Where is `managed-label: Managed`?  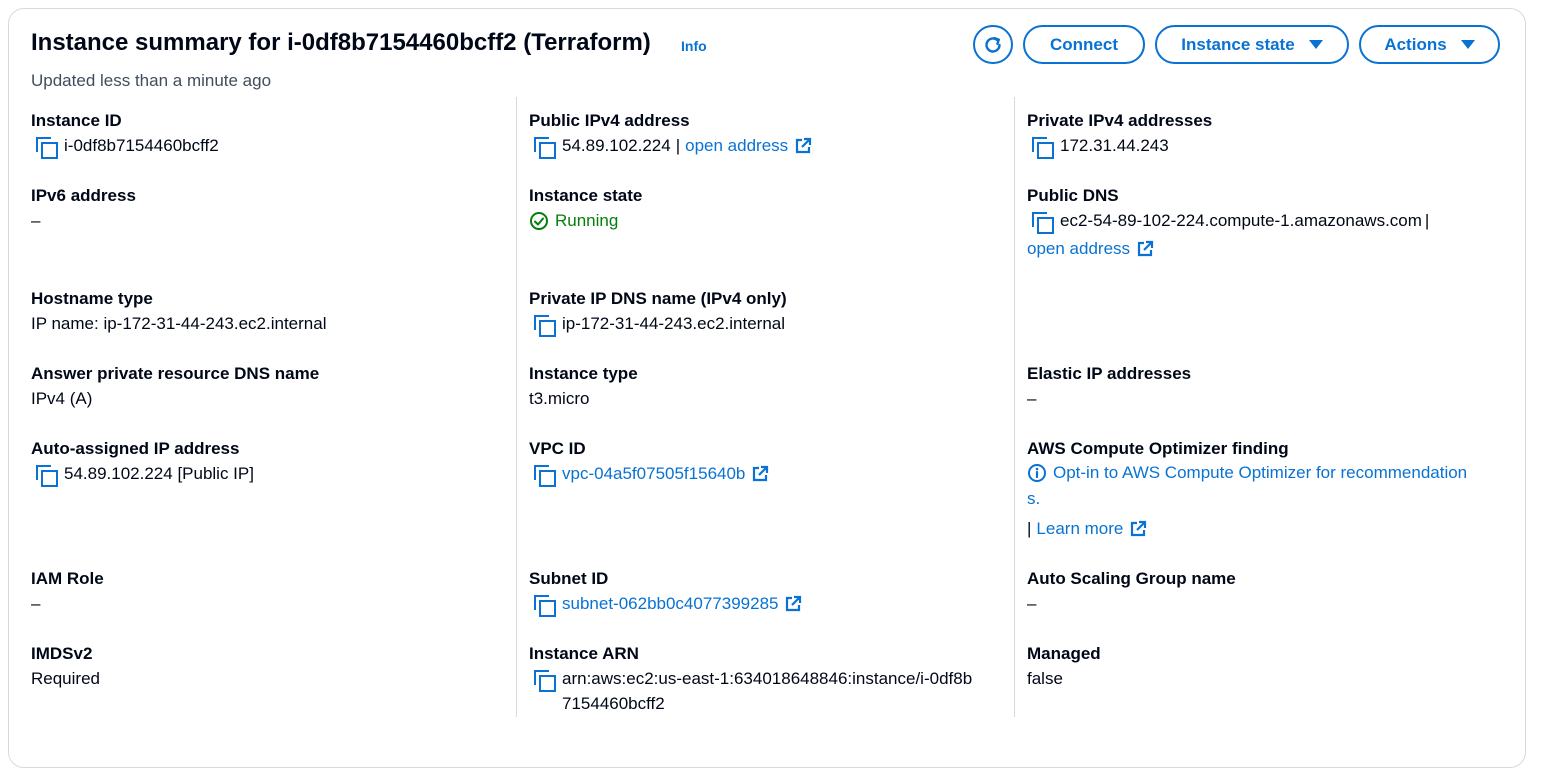
managed-label: Managed is located at coordinates (1064, 653).